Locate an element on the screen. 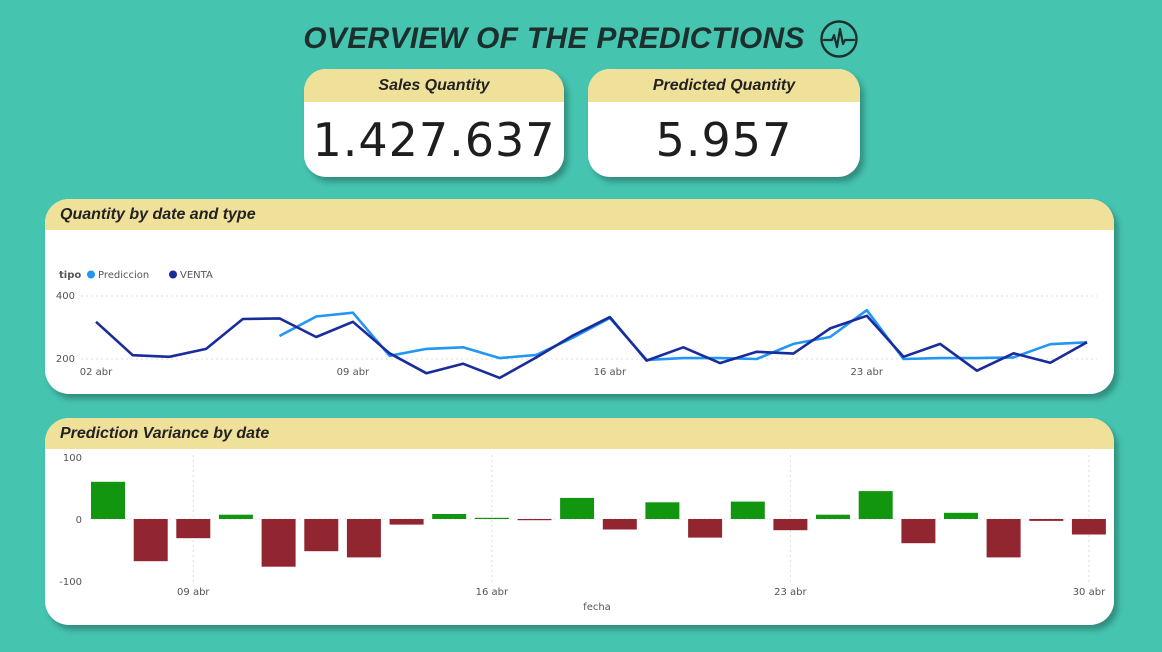 This screenshot has height=652, width=1162. bar-25-abr is located at coordinates (875, 505).